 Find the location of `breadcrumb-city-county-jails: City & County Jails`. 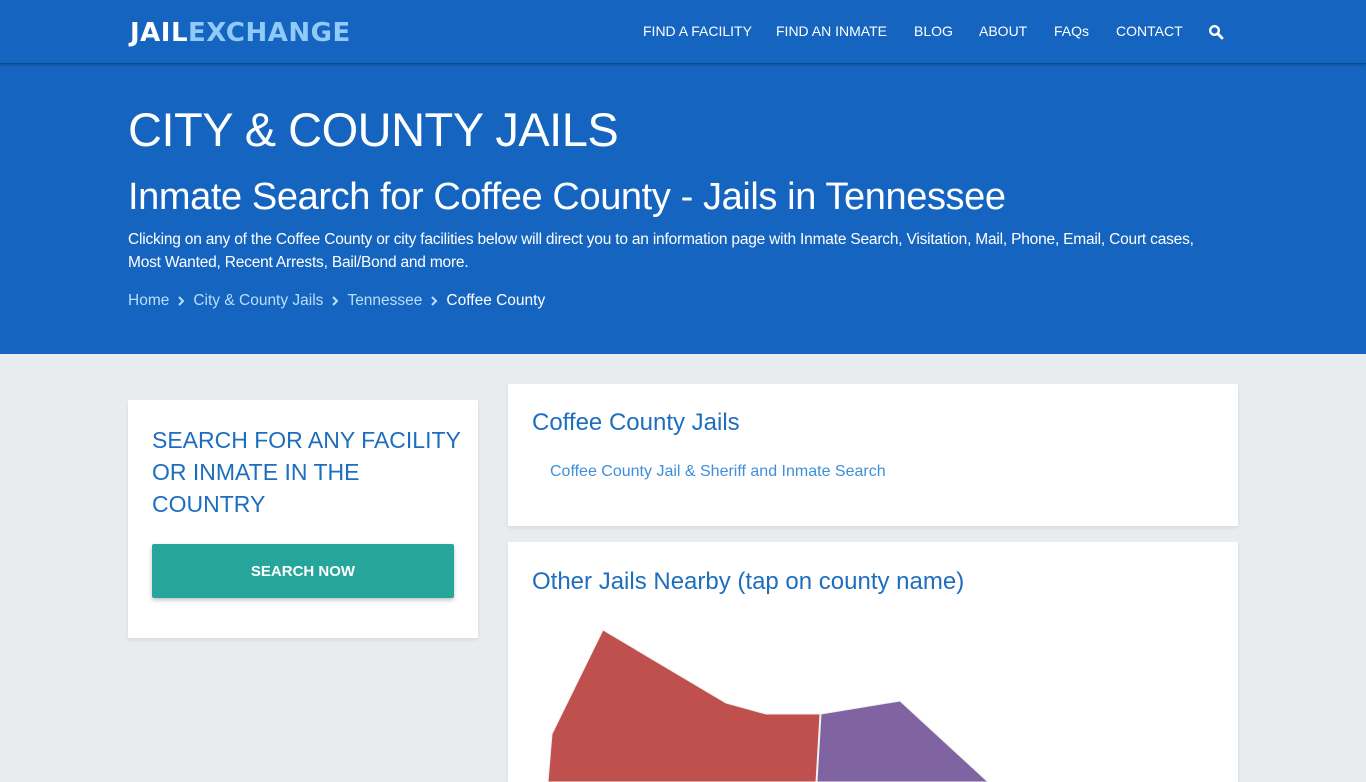

breadcrumb-city-county-jails: City & County Jails is located at coordinates (258, 301).